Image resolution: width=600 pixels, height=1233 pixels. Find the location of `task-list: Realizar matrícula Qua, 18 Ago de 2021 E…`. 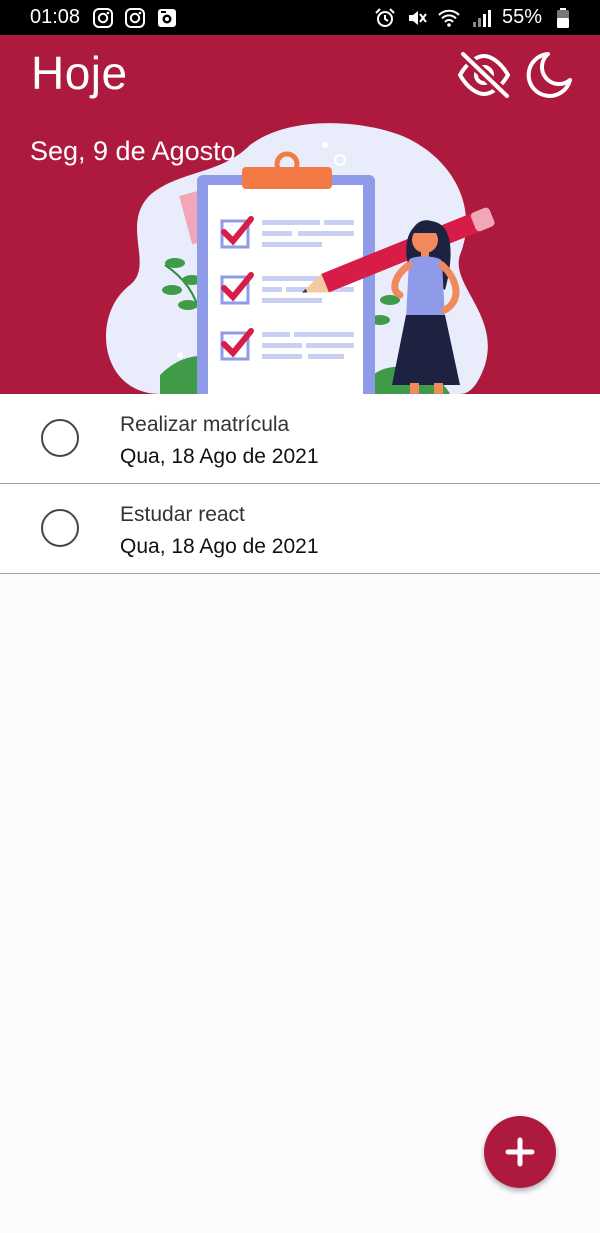

task-list: Realizar matrícula Qua, 18 Ago de 2021 E… is located at coordinates (300, 484).